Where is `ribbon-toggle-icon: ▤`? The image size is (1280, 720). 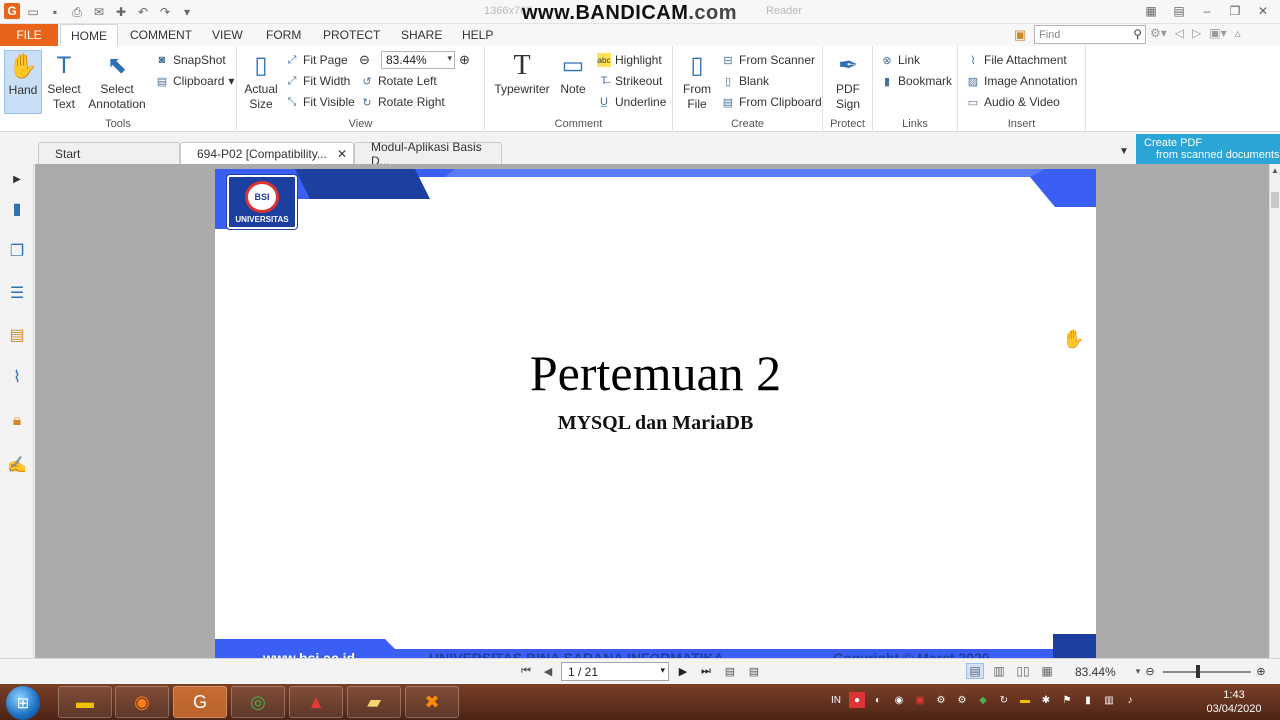 ribbon-toggle-icon: ▤ is located at coordinates (1179, 11).